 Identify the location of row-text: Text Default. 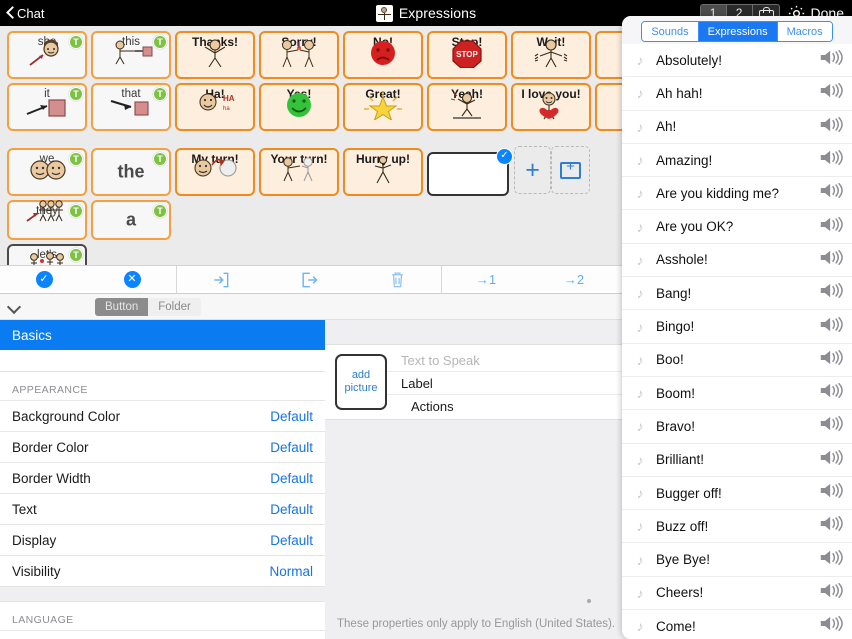
(162, 508).